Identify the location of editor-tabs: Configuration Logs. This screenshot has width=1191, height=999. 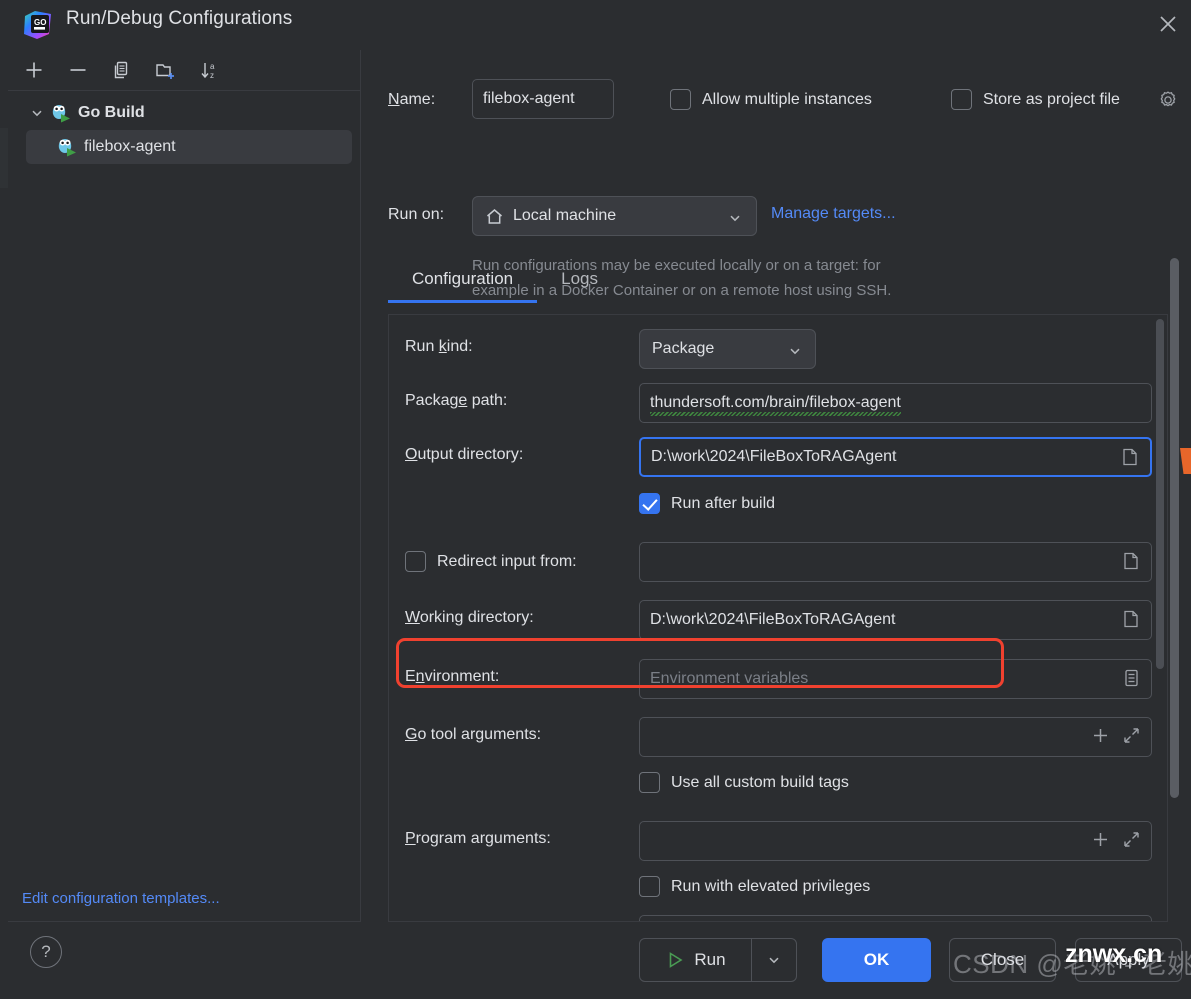
(778, 290).